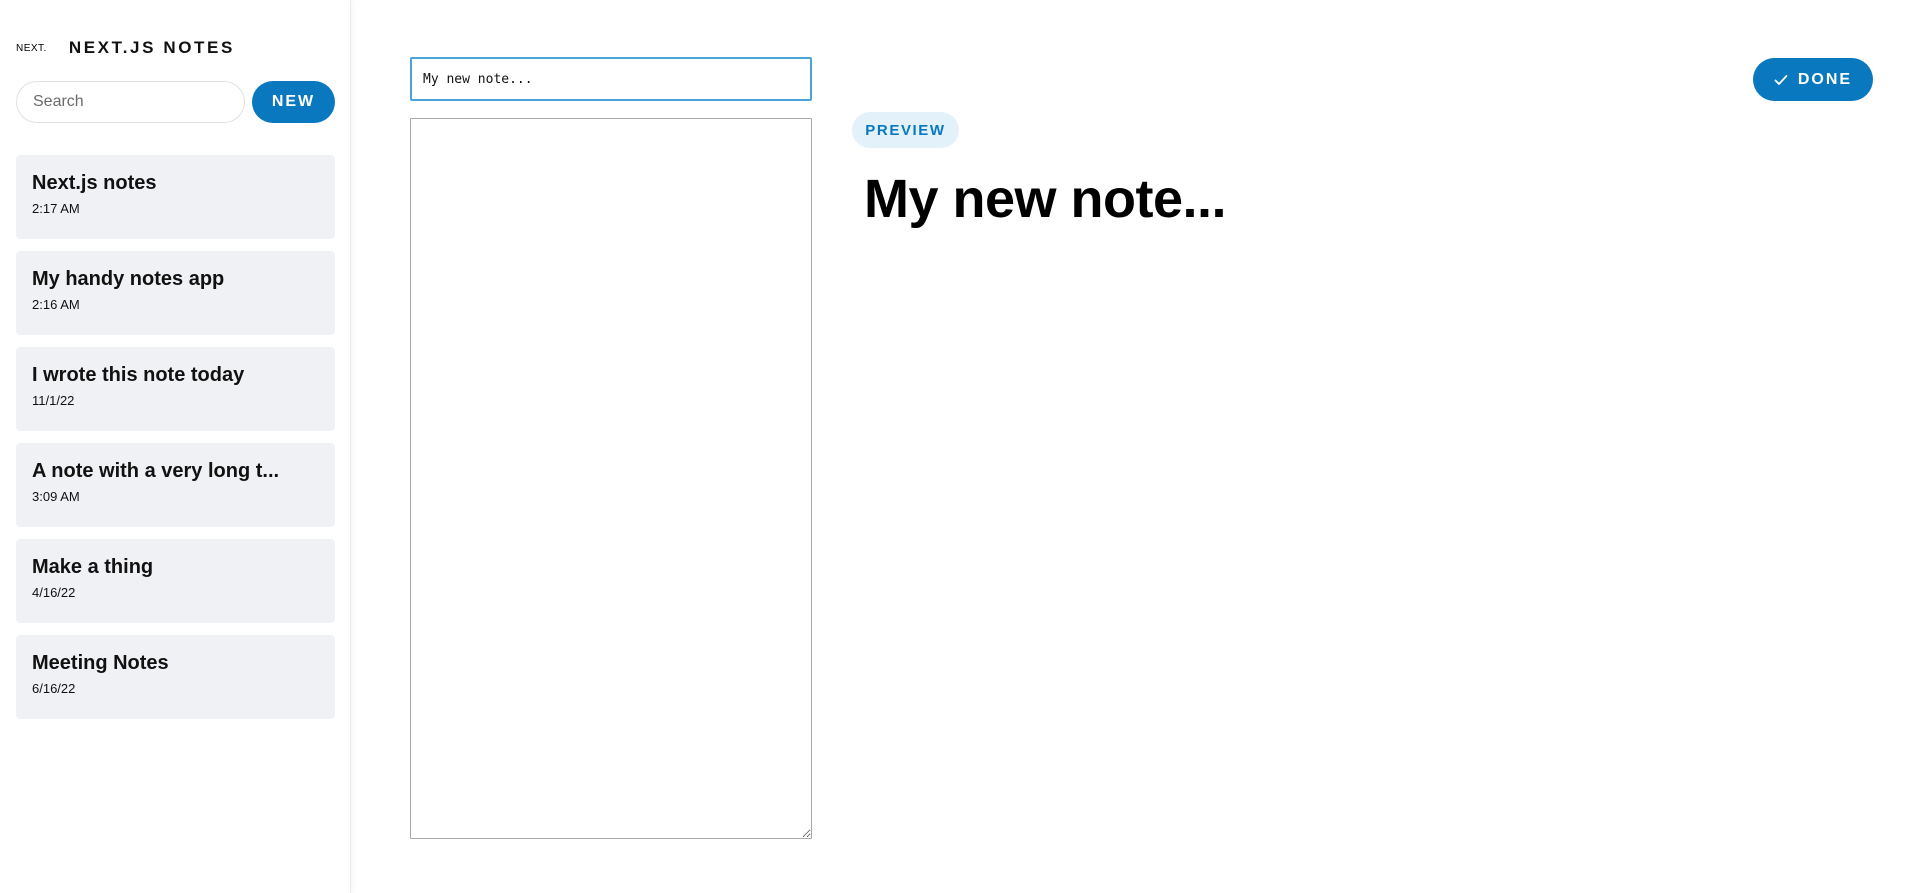  Describe the element at coordinates (138, 375) in the screenshot. I see `note-title: I wrote this note today` at that location.